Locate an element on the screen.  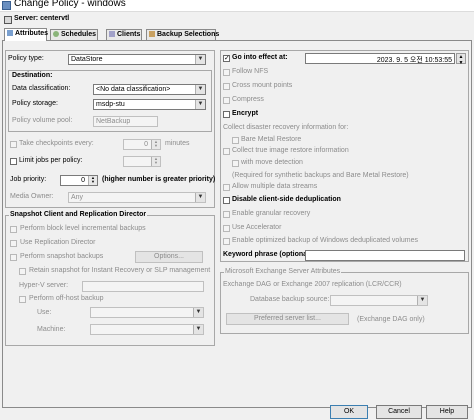
collect-true-image-label: Collect true image restore information is located at coordinates (290, 150).